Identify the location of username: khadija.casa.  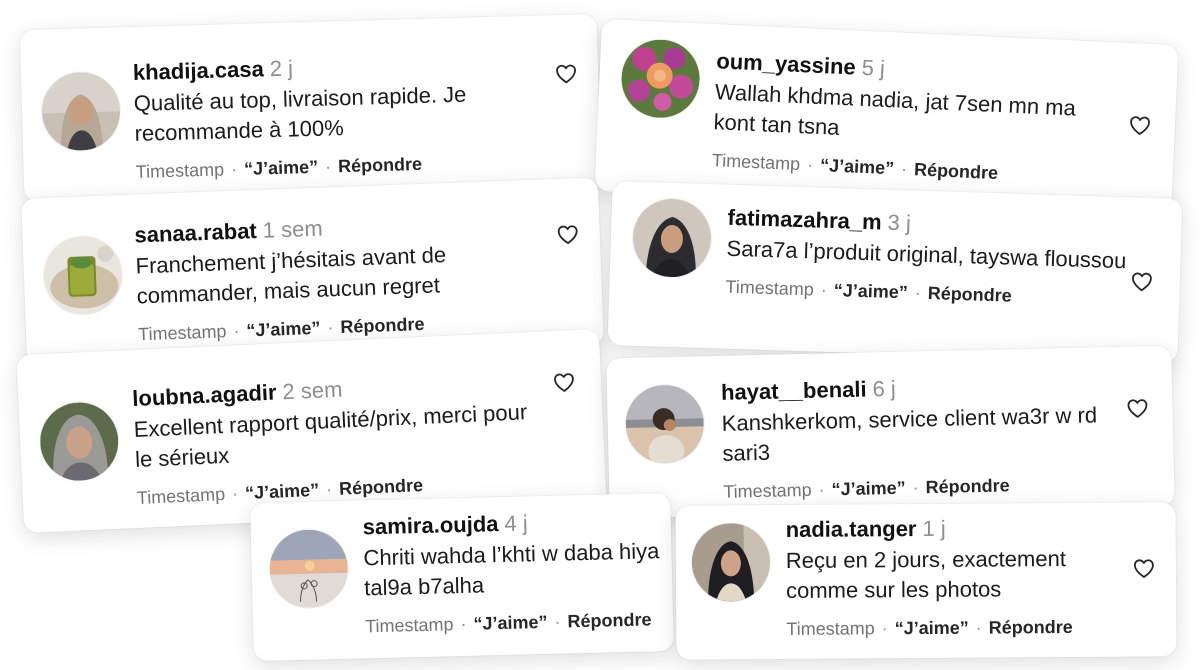
(199, 70).